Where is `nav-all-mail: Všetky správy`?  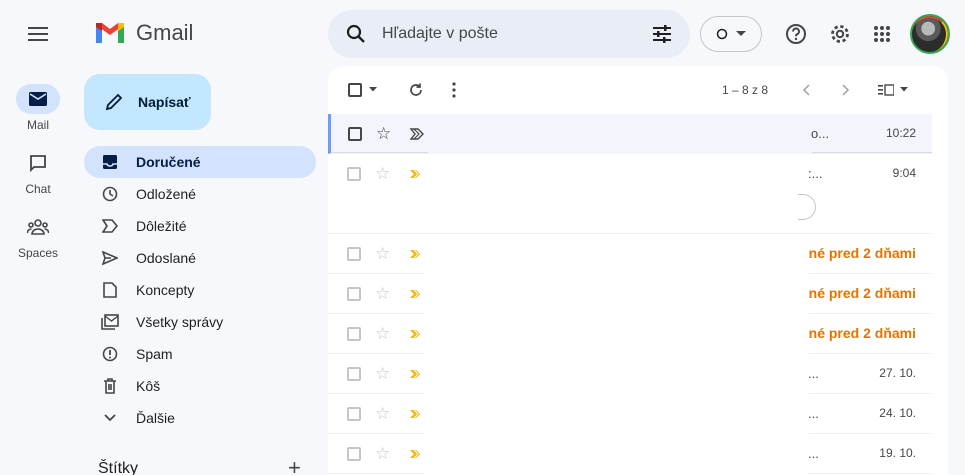
nav-all-mail: Všetky správy is located at coordinates (200, 322).